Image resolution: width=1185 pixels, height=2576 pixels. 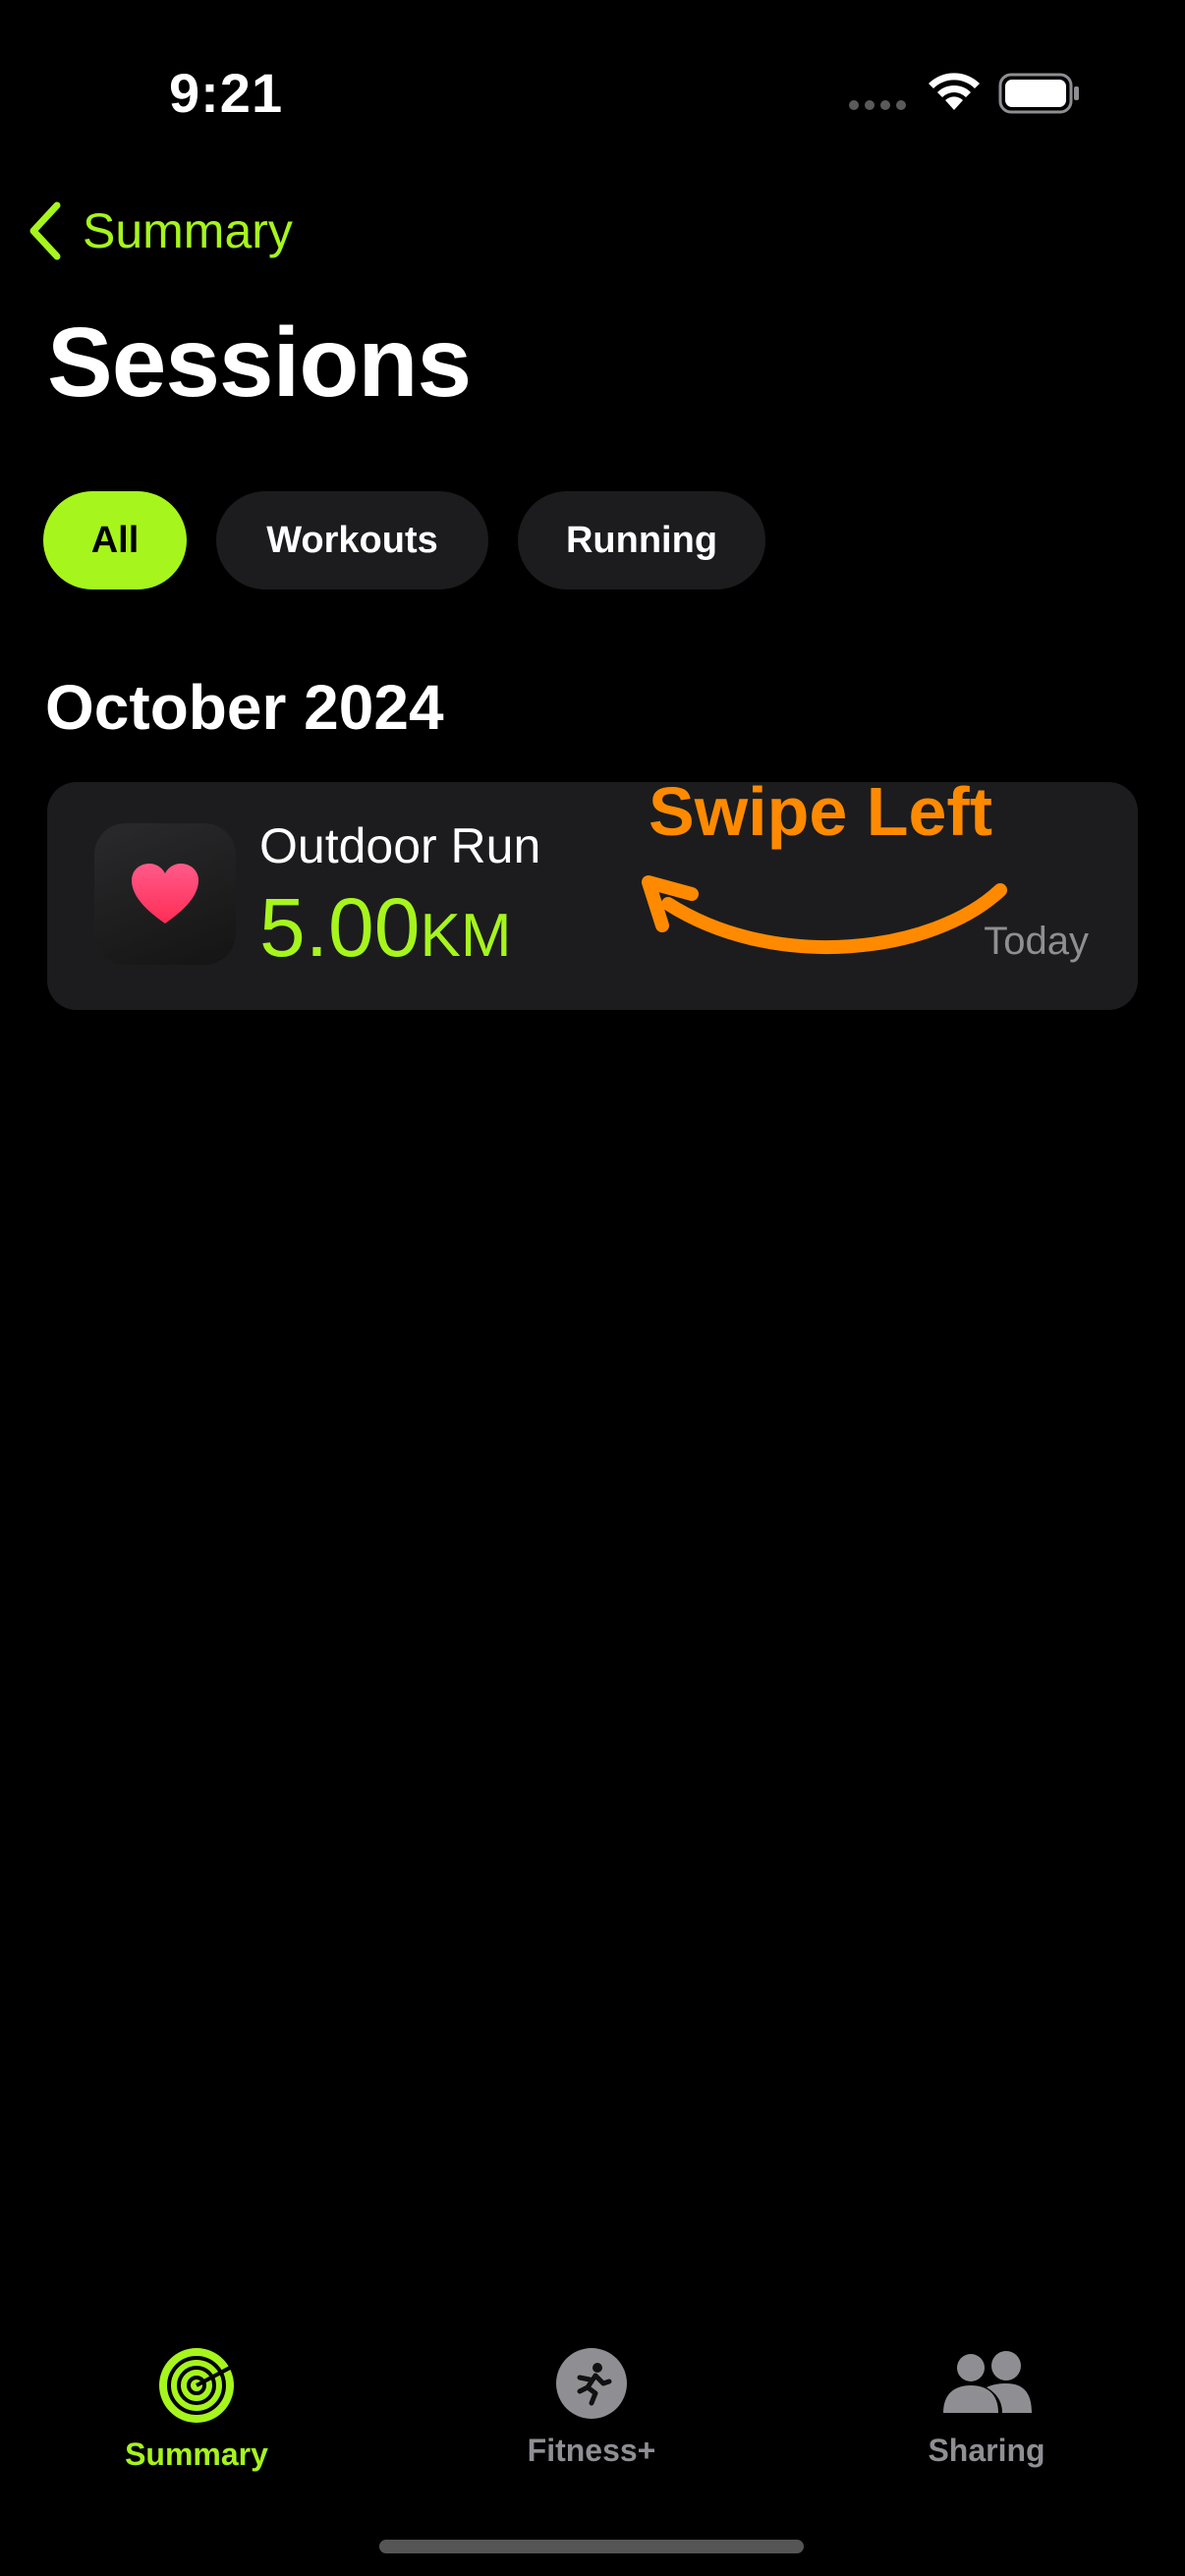 What do you see at coordinates (259, 363) in the screenshot?
I see `page-title: Sessions` at bounding box center [259, 363].